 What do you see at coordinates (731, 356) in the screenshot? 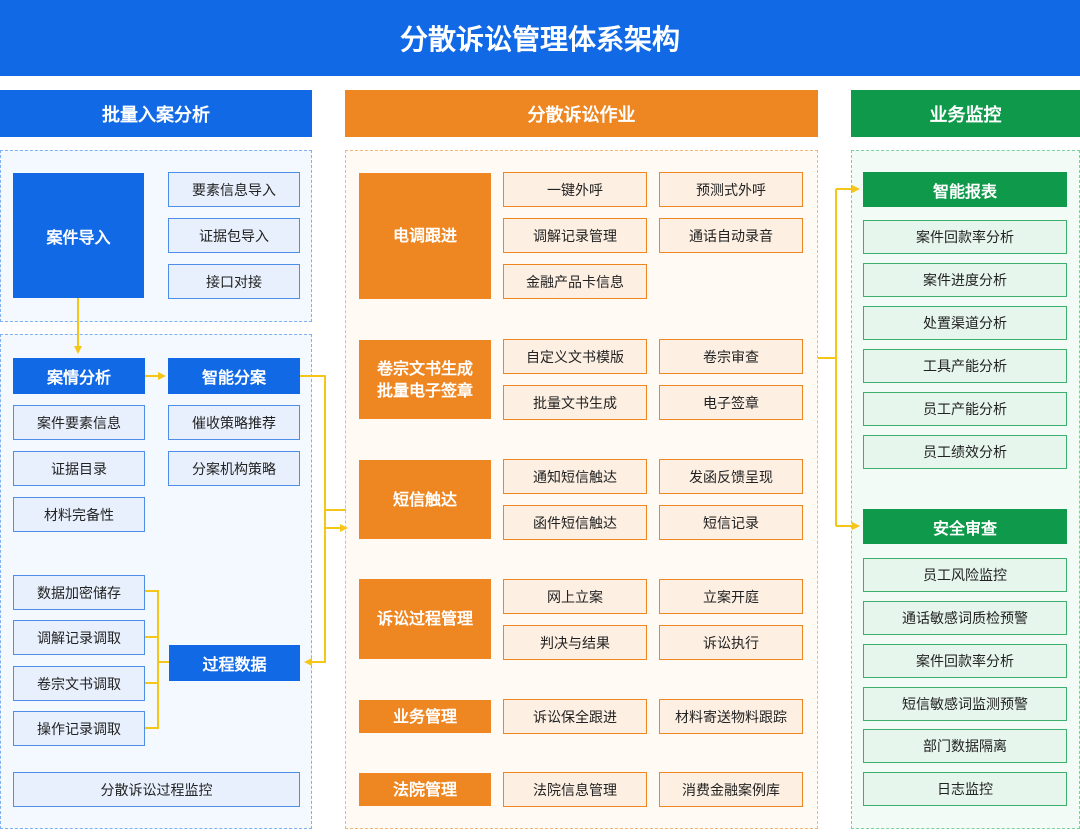
I see `ops-item: 卷宗审查` at bounding box center [731, 356].